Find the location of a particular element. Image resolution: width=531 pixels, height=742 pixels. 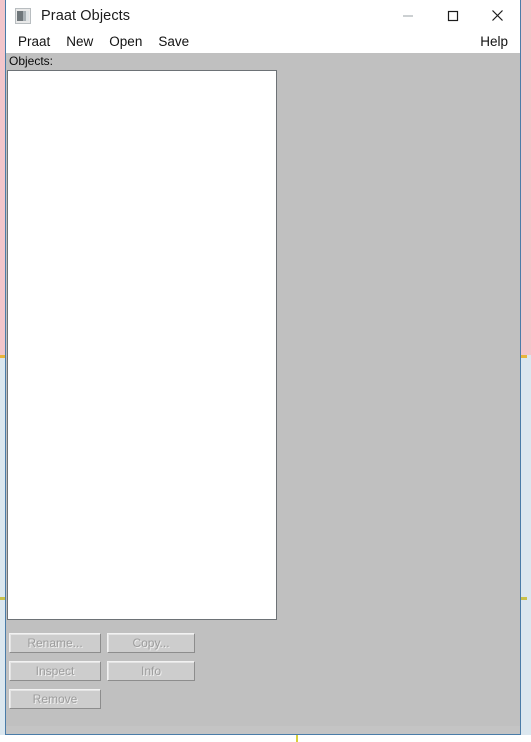

window-titlebar: Praat Objects is located at coordinates (263, 15).